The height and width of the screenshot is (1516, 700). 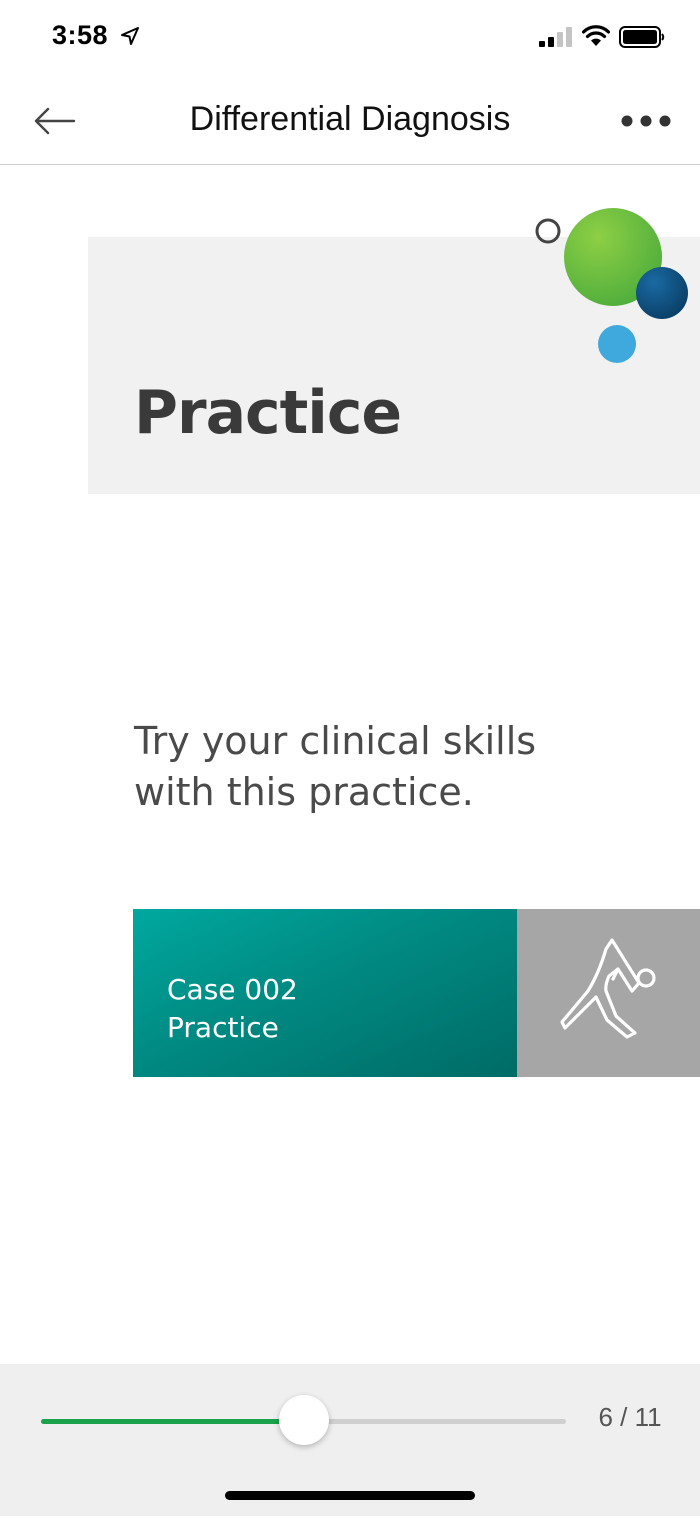 I want to click on page-counter: 6 / 11, so click(x=630, y=1417).